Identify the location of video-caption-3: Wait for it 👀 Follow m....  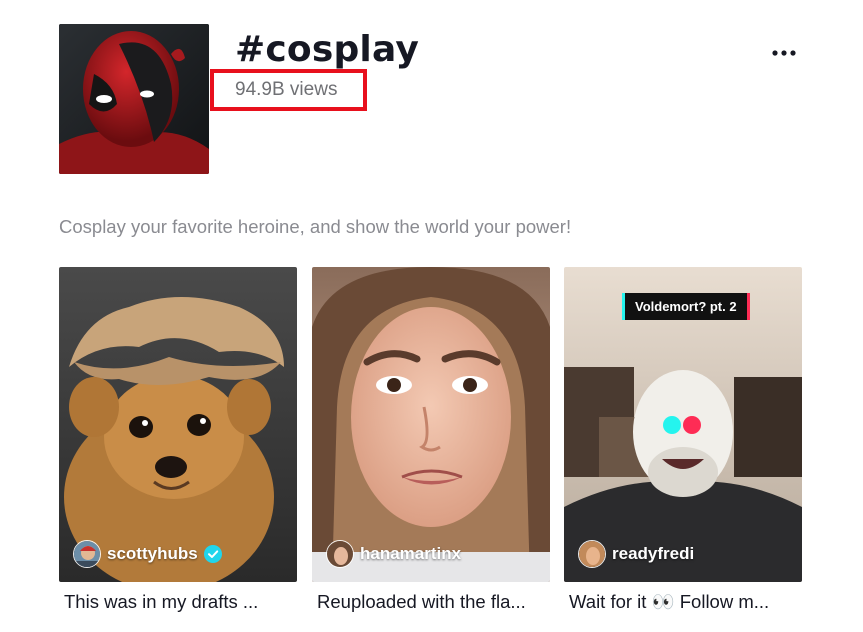
(688, 602).